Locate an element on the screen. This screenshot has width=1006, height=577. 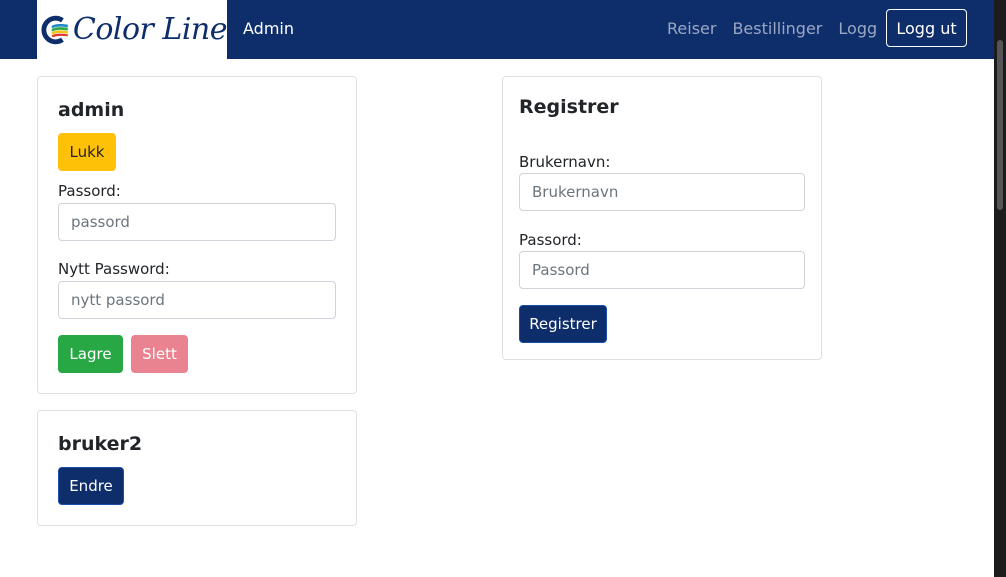
nav-link-reiser: Reiser is located at coordinates (691, 28).